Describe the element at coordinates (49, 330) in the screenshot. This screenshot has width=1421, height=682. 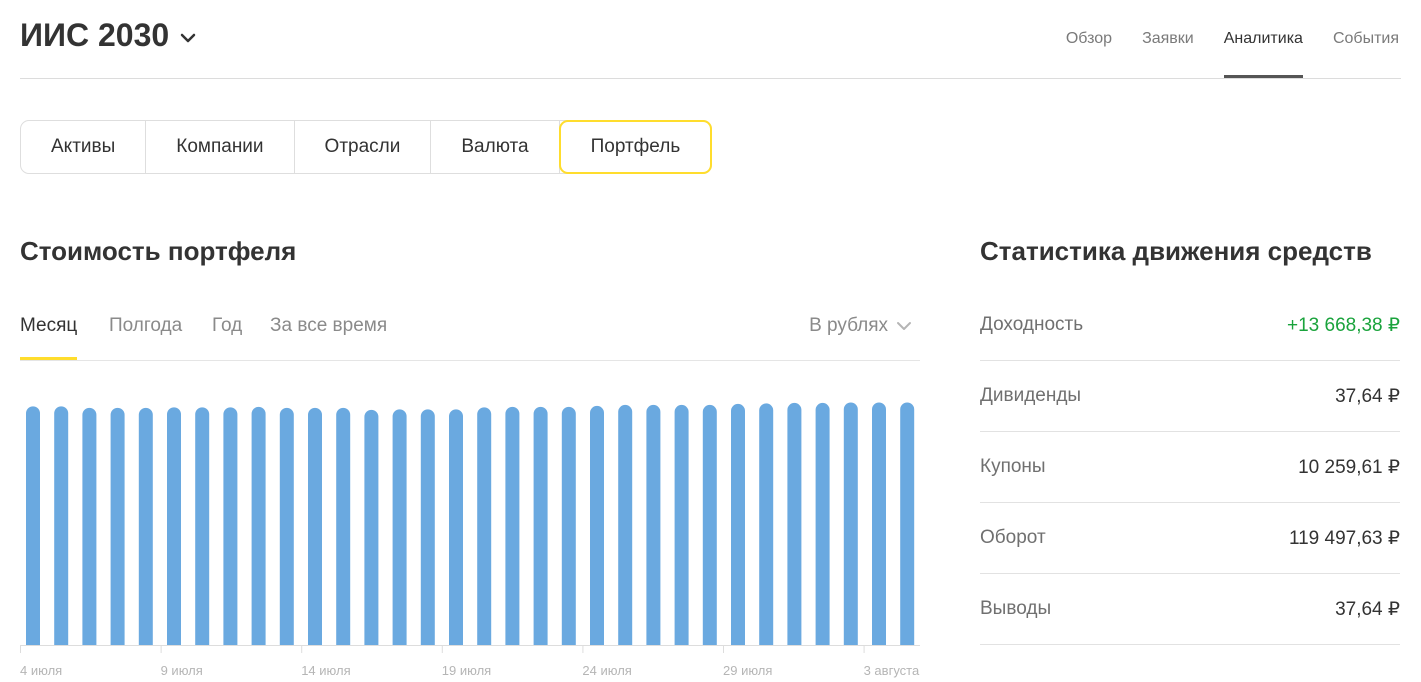
I see `period-month: Месяц` at that location.